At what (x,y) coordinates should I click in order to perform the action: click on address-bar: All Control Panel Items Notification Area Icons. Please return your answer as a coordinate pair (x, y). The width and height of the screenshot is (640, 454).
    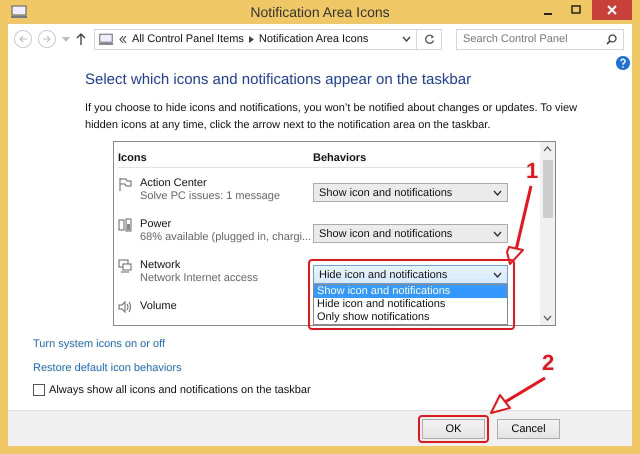
    Looking at the image, I should click on (268, 39).